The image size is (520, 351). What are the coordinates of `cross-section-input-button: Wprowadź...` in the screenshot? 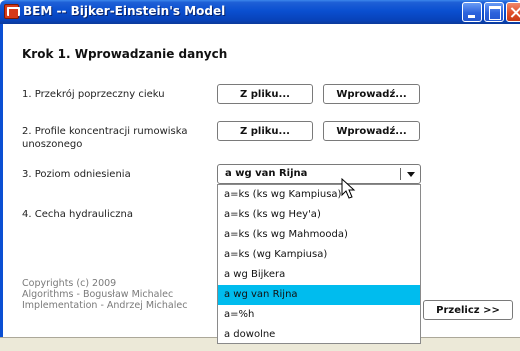 It's located at (371, 94).